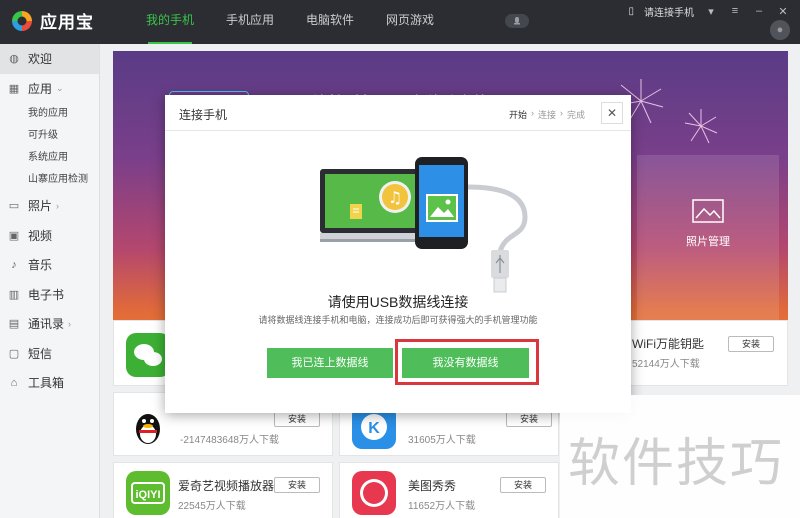  What do you see at coordinates (170, 22) in the screenshot?
I see `tab-my-phone: 我的手机` at bounding box center [170, 22].